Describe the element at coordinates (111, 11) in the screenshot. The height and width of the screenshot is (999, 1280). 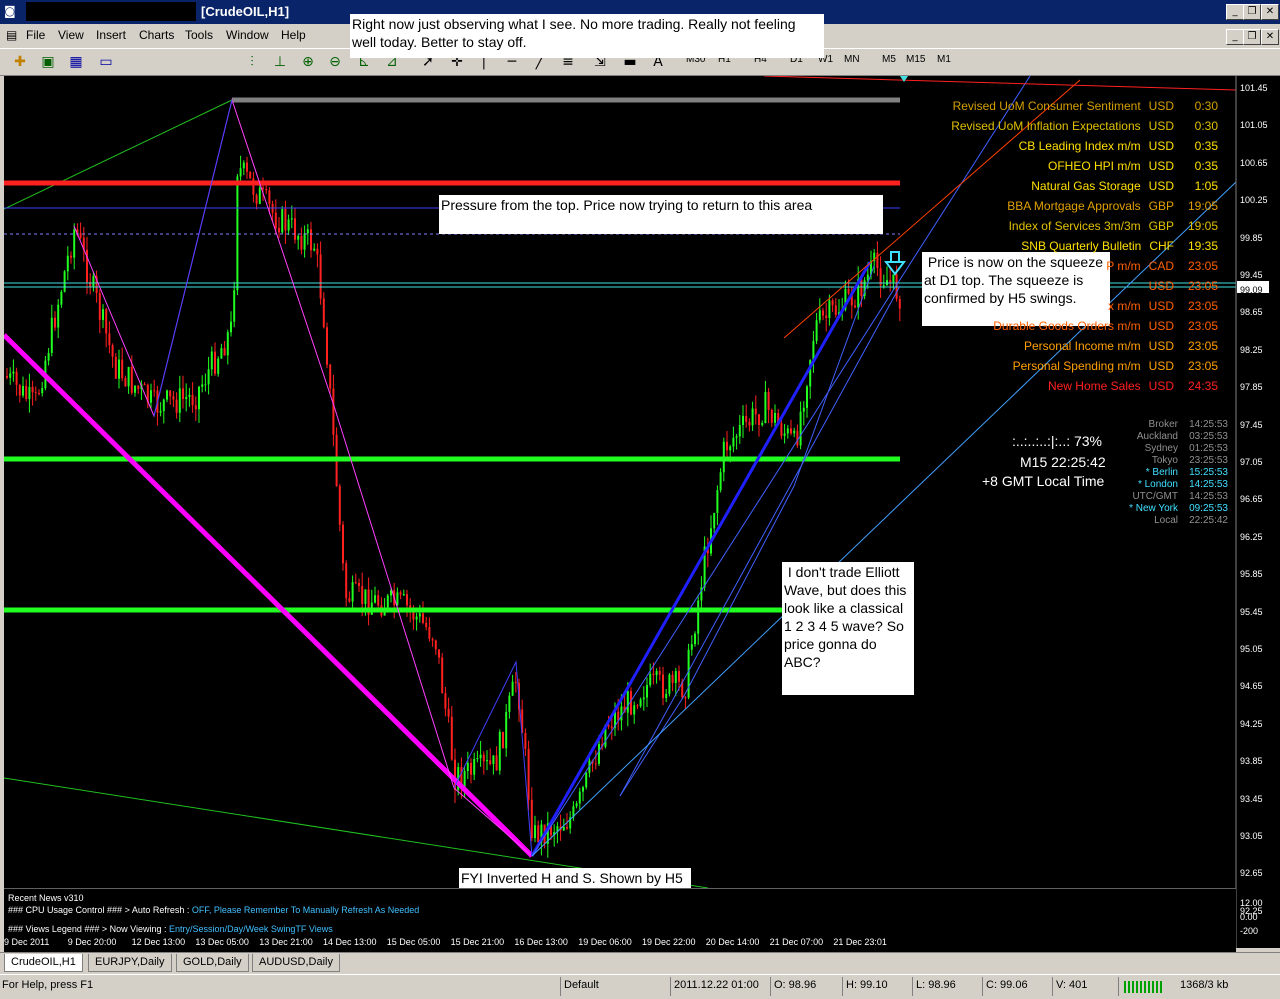
I see `redacted-title-area` at that location.